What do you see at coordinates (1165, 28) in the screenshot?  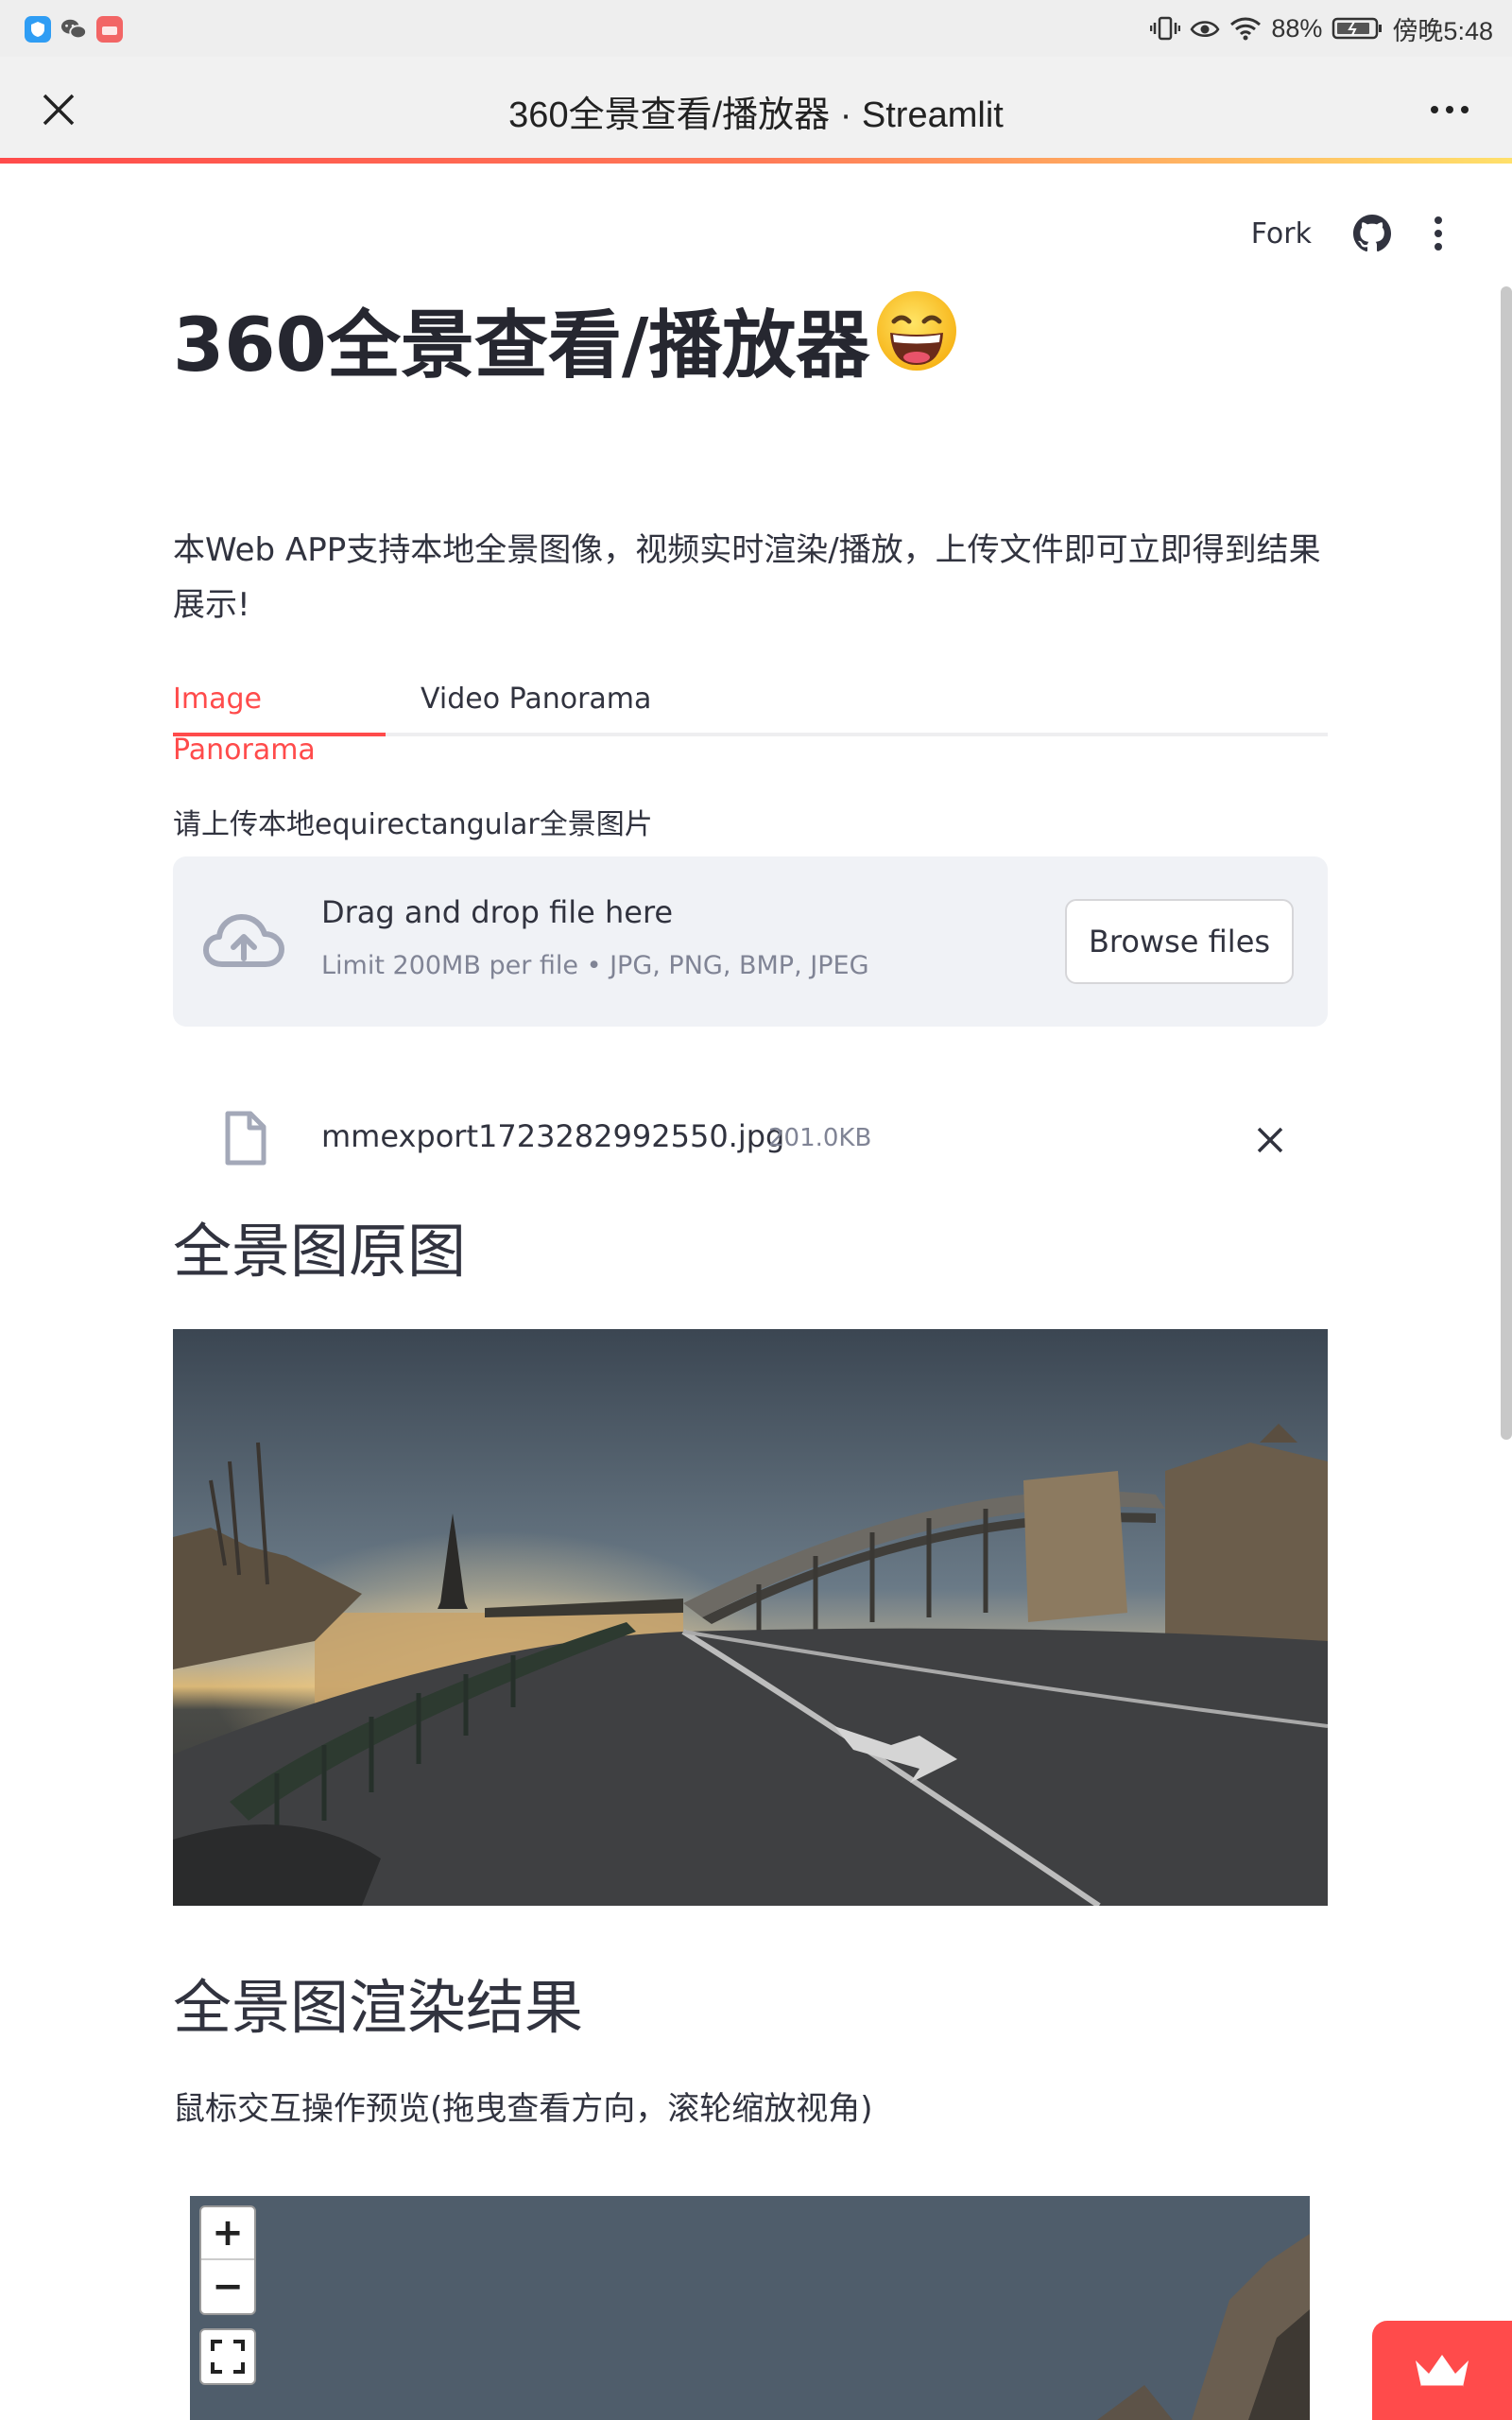 I see `vibrate-icon` at bounding box center [1165, 28].